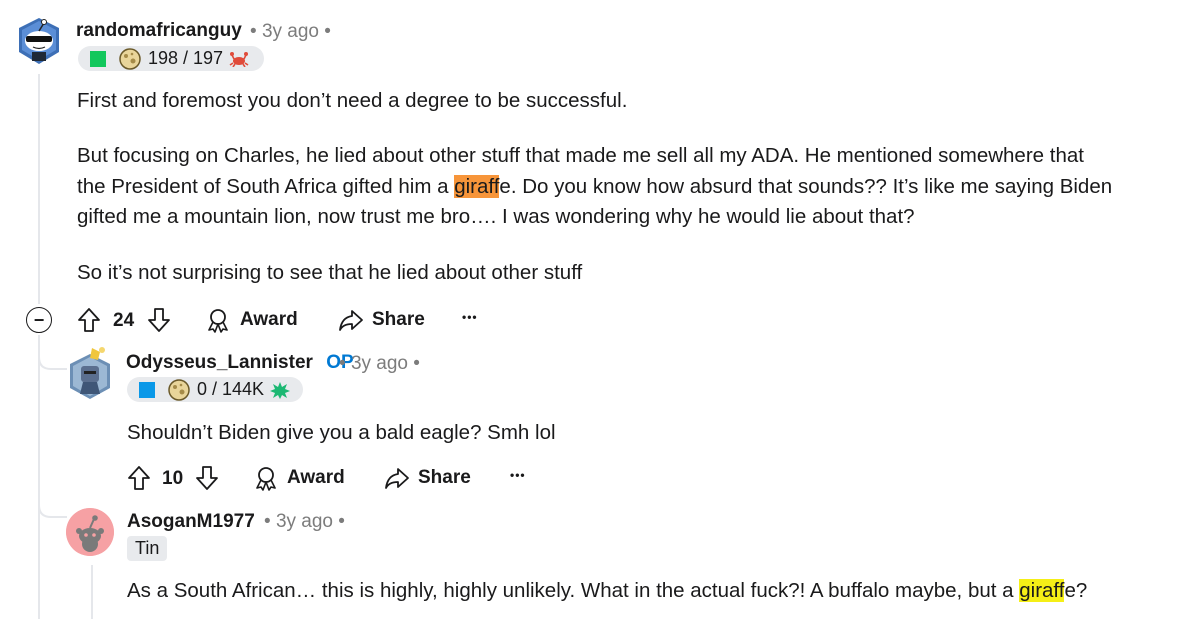  I want to click on comment-author: Odysseus_Lannister OP, so click(240, 363).